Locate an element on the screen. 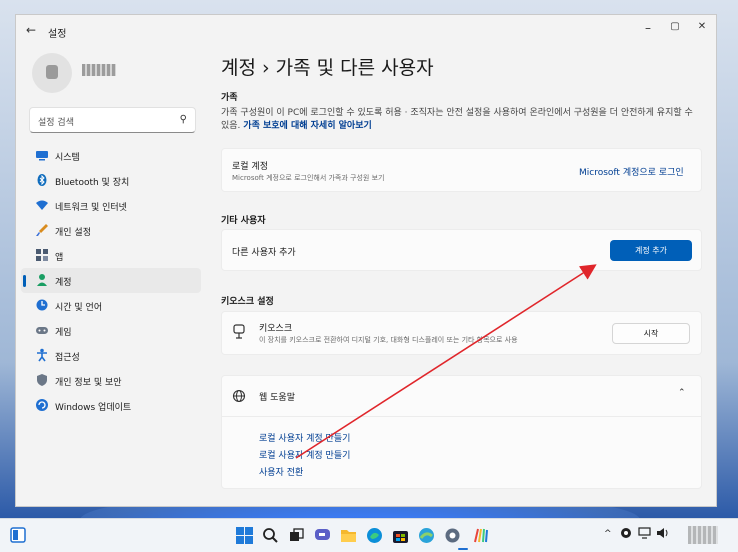 This screenshot has height=552, width=738. settings-gear-icon is located at coordinates (452, 535).